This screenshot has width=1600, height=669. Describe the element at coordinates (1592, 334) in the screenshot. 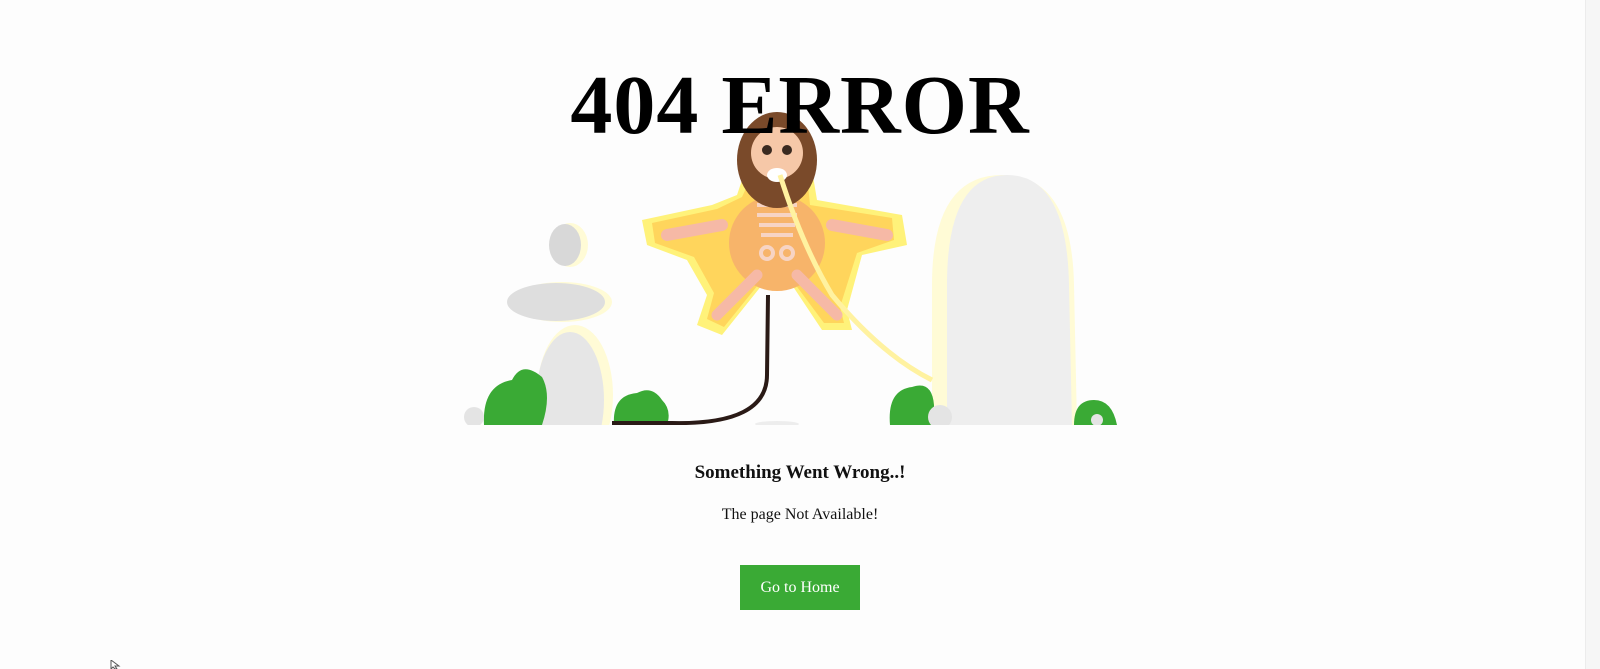

I see `scrollbar` at that location.